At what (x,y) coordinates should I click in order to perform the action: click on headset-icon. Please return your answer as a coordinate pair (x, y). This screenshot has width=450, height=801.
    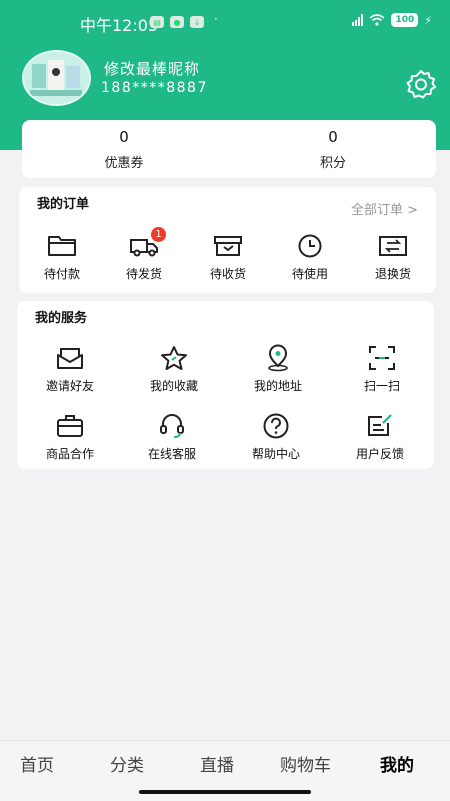
    Looking at the image, I should click on (172, 426).